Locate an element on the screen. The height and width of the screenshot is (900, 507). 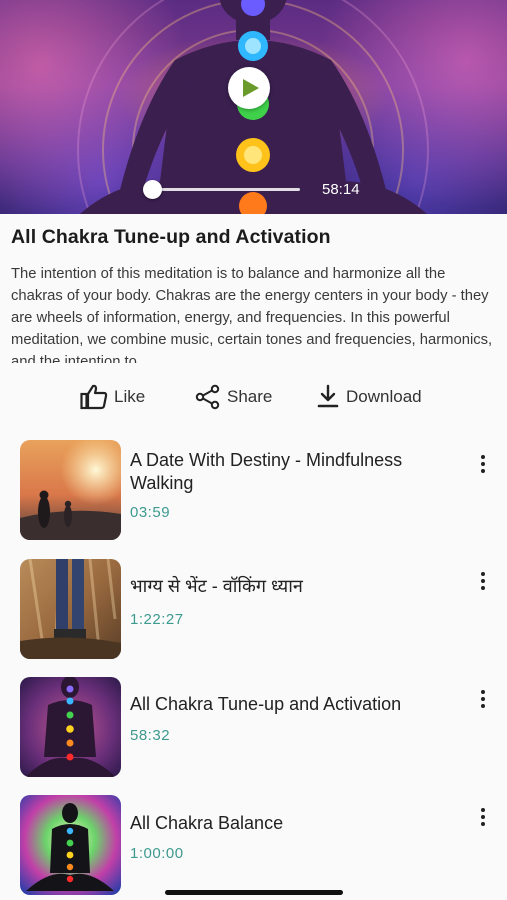
track-duration: 58:32 is located at coordinates (150, 735).